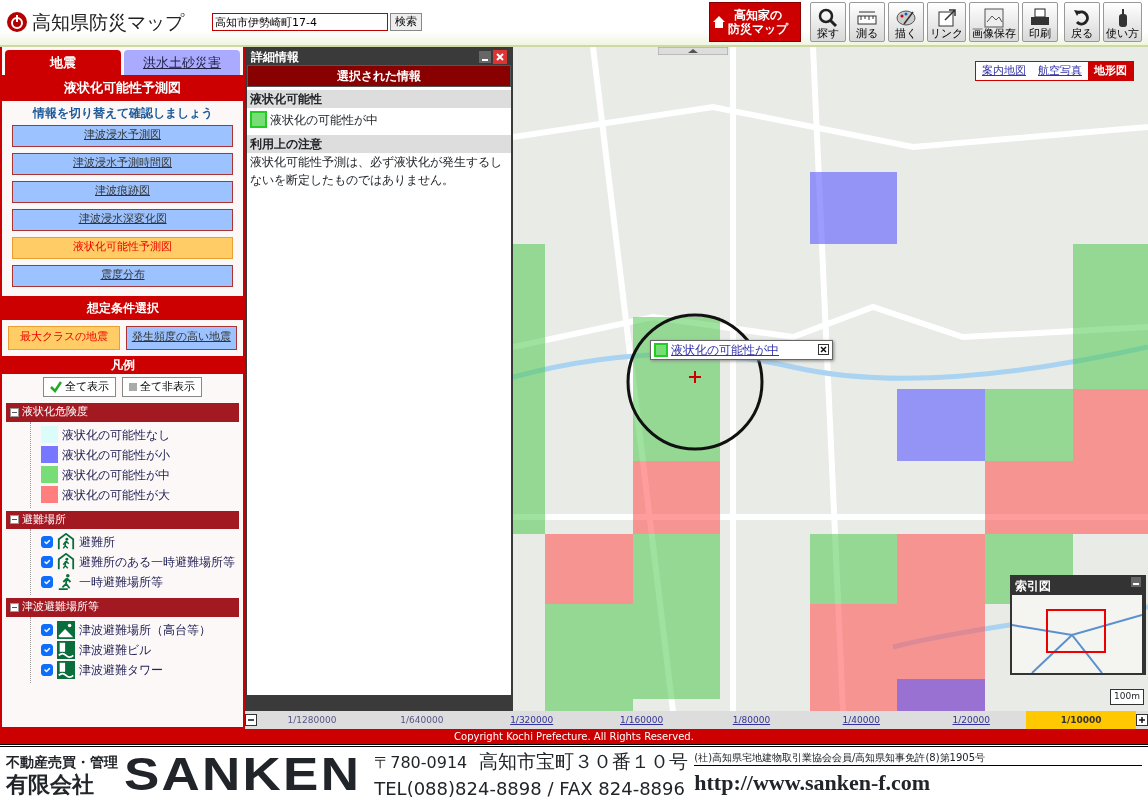 This screenshot has height=802, width=1148. What do you see at coordinates (379, 75) in the screenshot?
I see `info-header: 選択された情報` at bounding box center [379, 75].